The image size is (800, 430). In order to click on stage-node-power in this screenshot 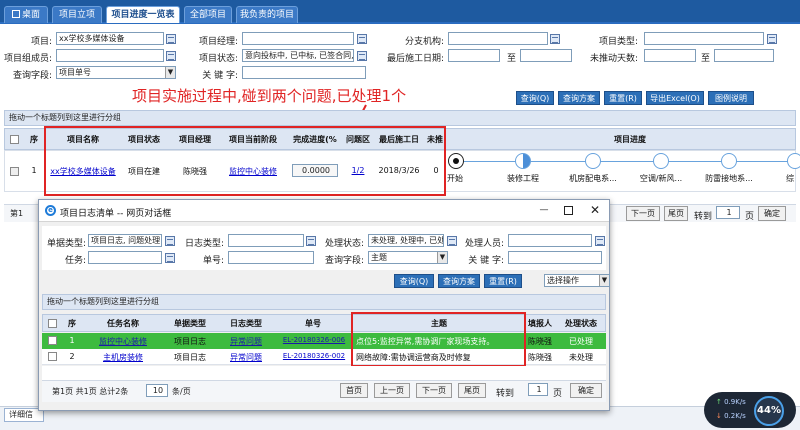, I will do `click(593, 161)`.